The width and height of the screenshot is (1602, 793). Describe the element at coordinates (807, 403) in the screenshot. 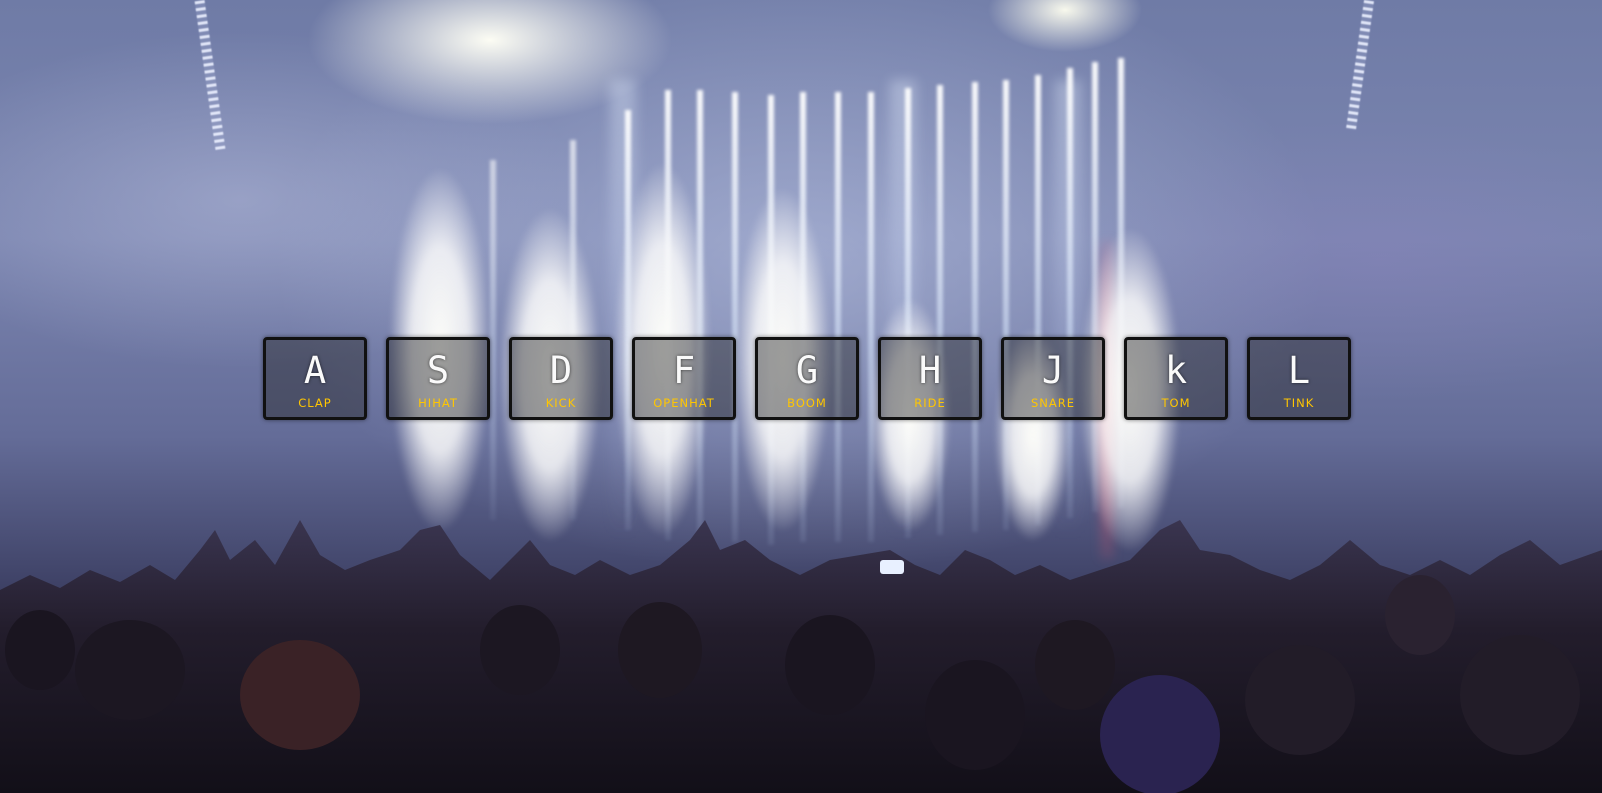

I see `key-sound-label: BOOM` at that location.